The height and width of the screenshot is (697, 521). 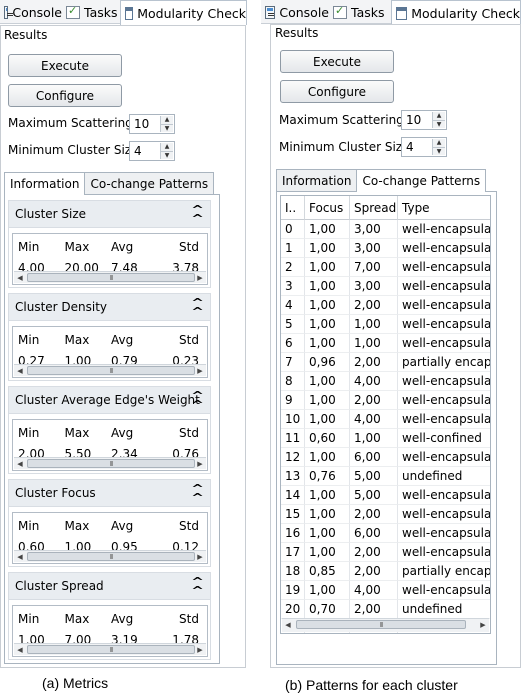 I want to click on table-row: 51,001,00well-encapsulate, so click(x=385, y=324).